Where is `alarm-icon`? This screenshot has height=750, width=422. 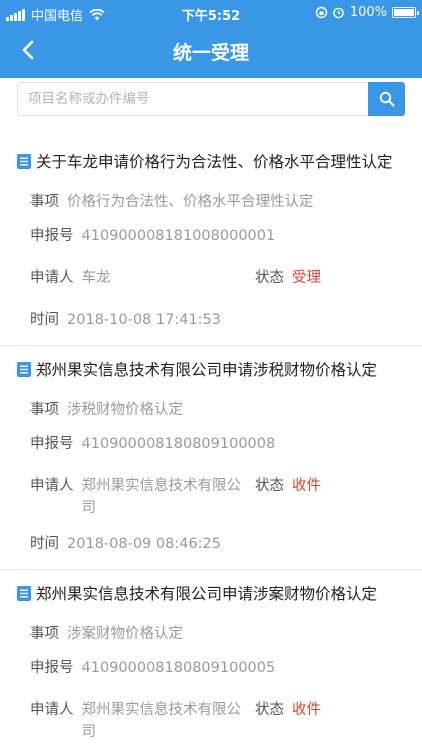 alarm-icon is located at coordinates (338, 13).